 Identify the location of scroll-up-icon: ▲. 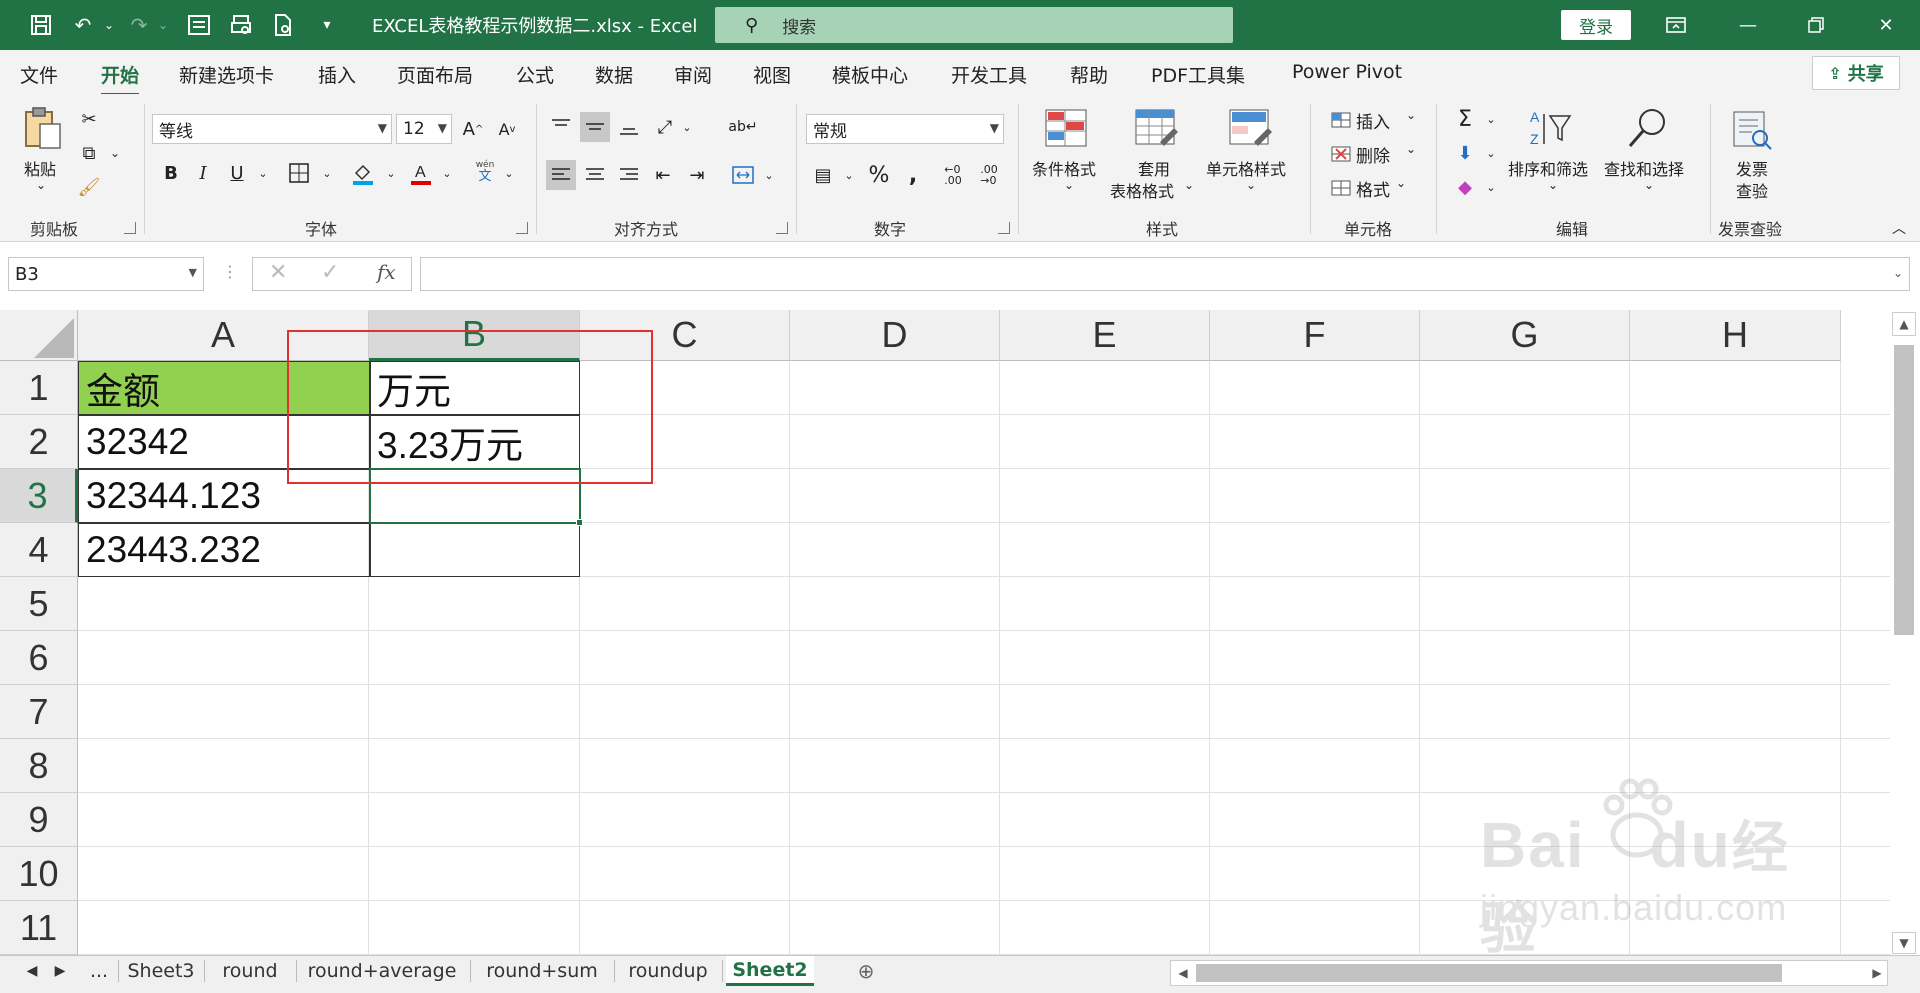
(1904, 324).